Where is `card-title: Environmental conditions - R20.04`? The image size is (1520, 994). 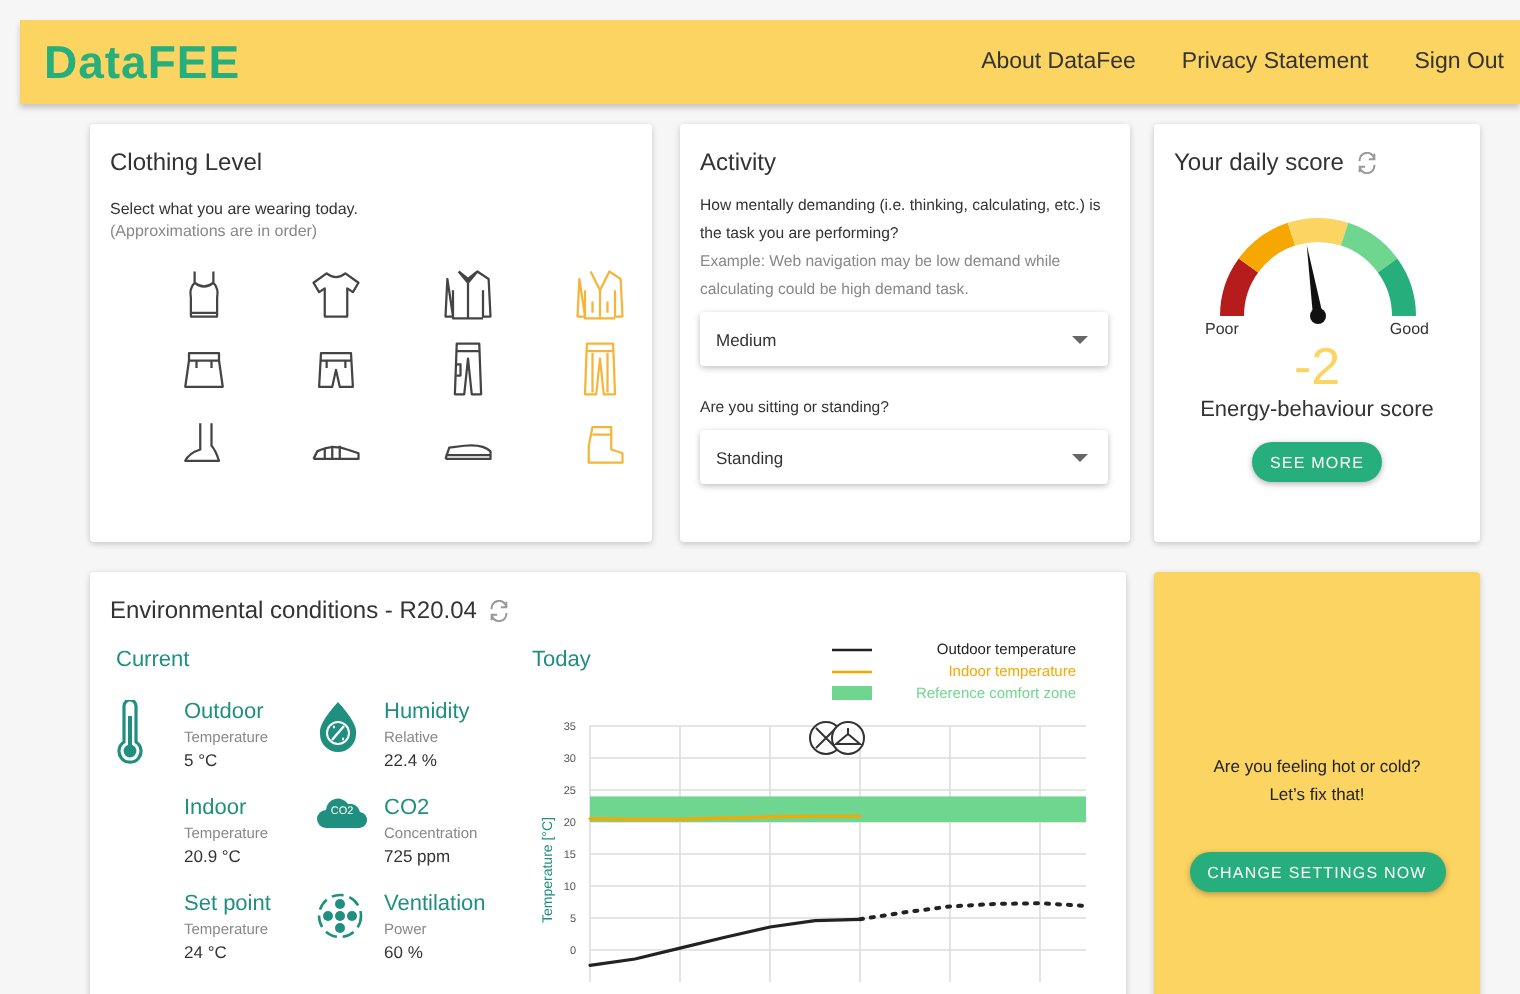 card-title: Environmental conditions - R20.04 is located at coordinates (293, 610).